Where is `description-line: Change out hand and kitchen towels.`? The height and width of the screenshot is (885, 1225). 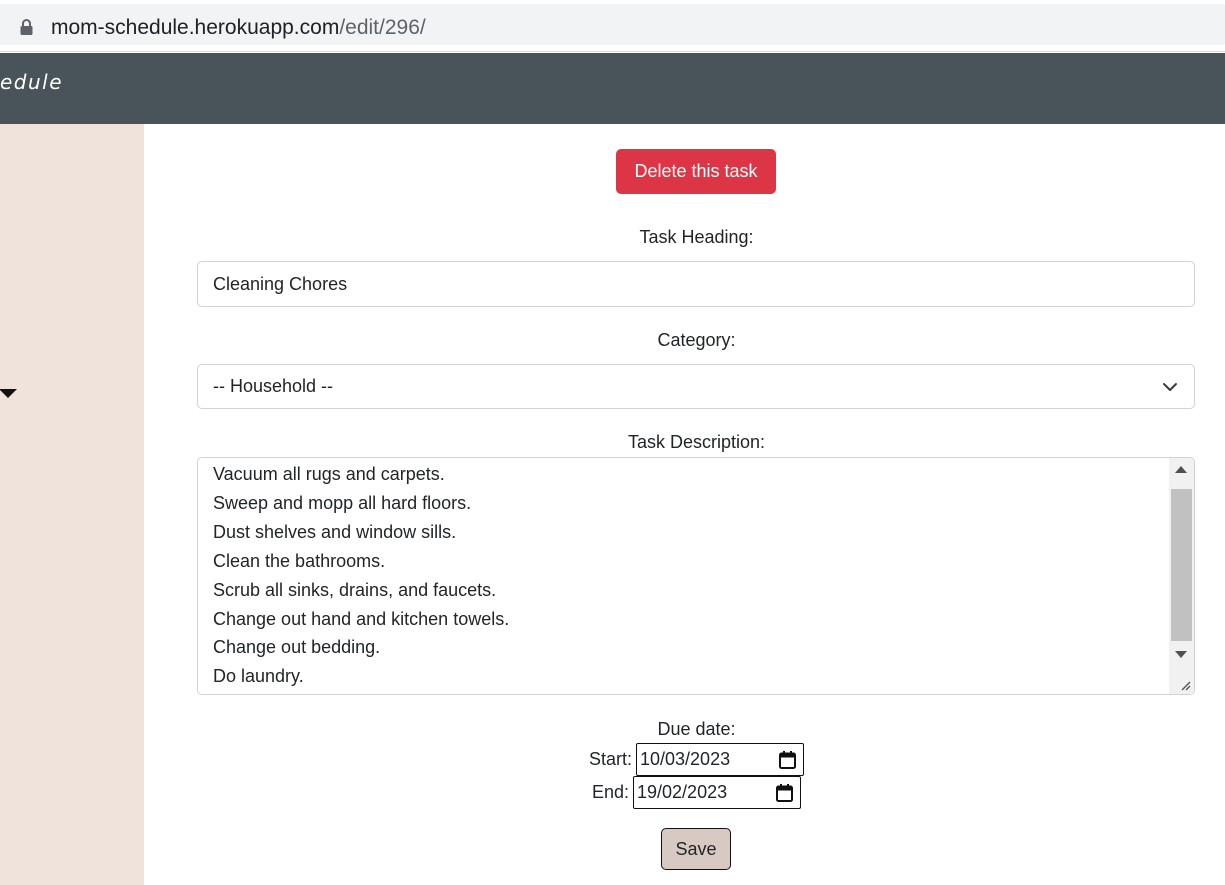
description-line: Change out hand and kitchen towels. is located at coordinates (361, 618).